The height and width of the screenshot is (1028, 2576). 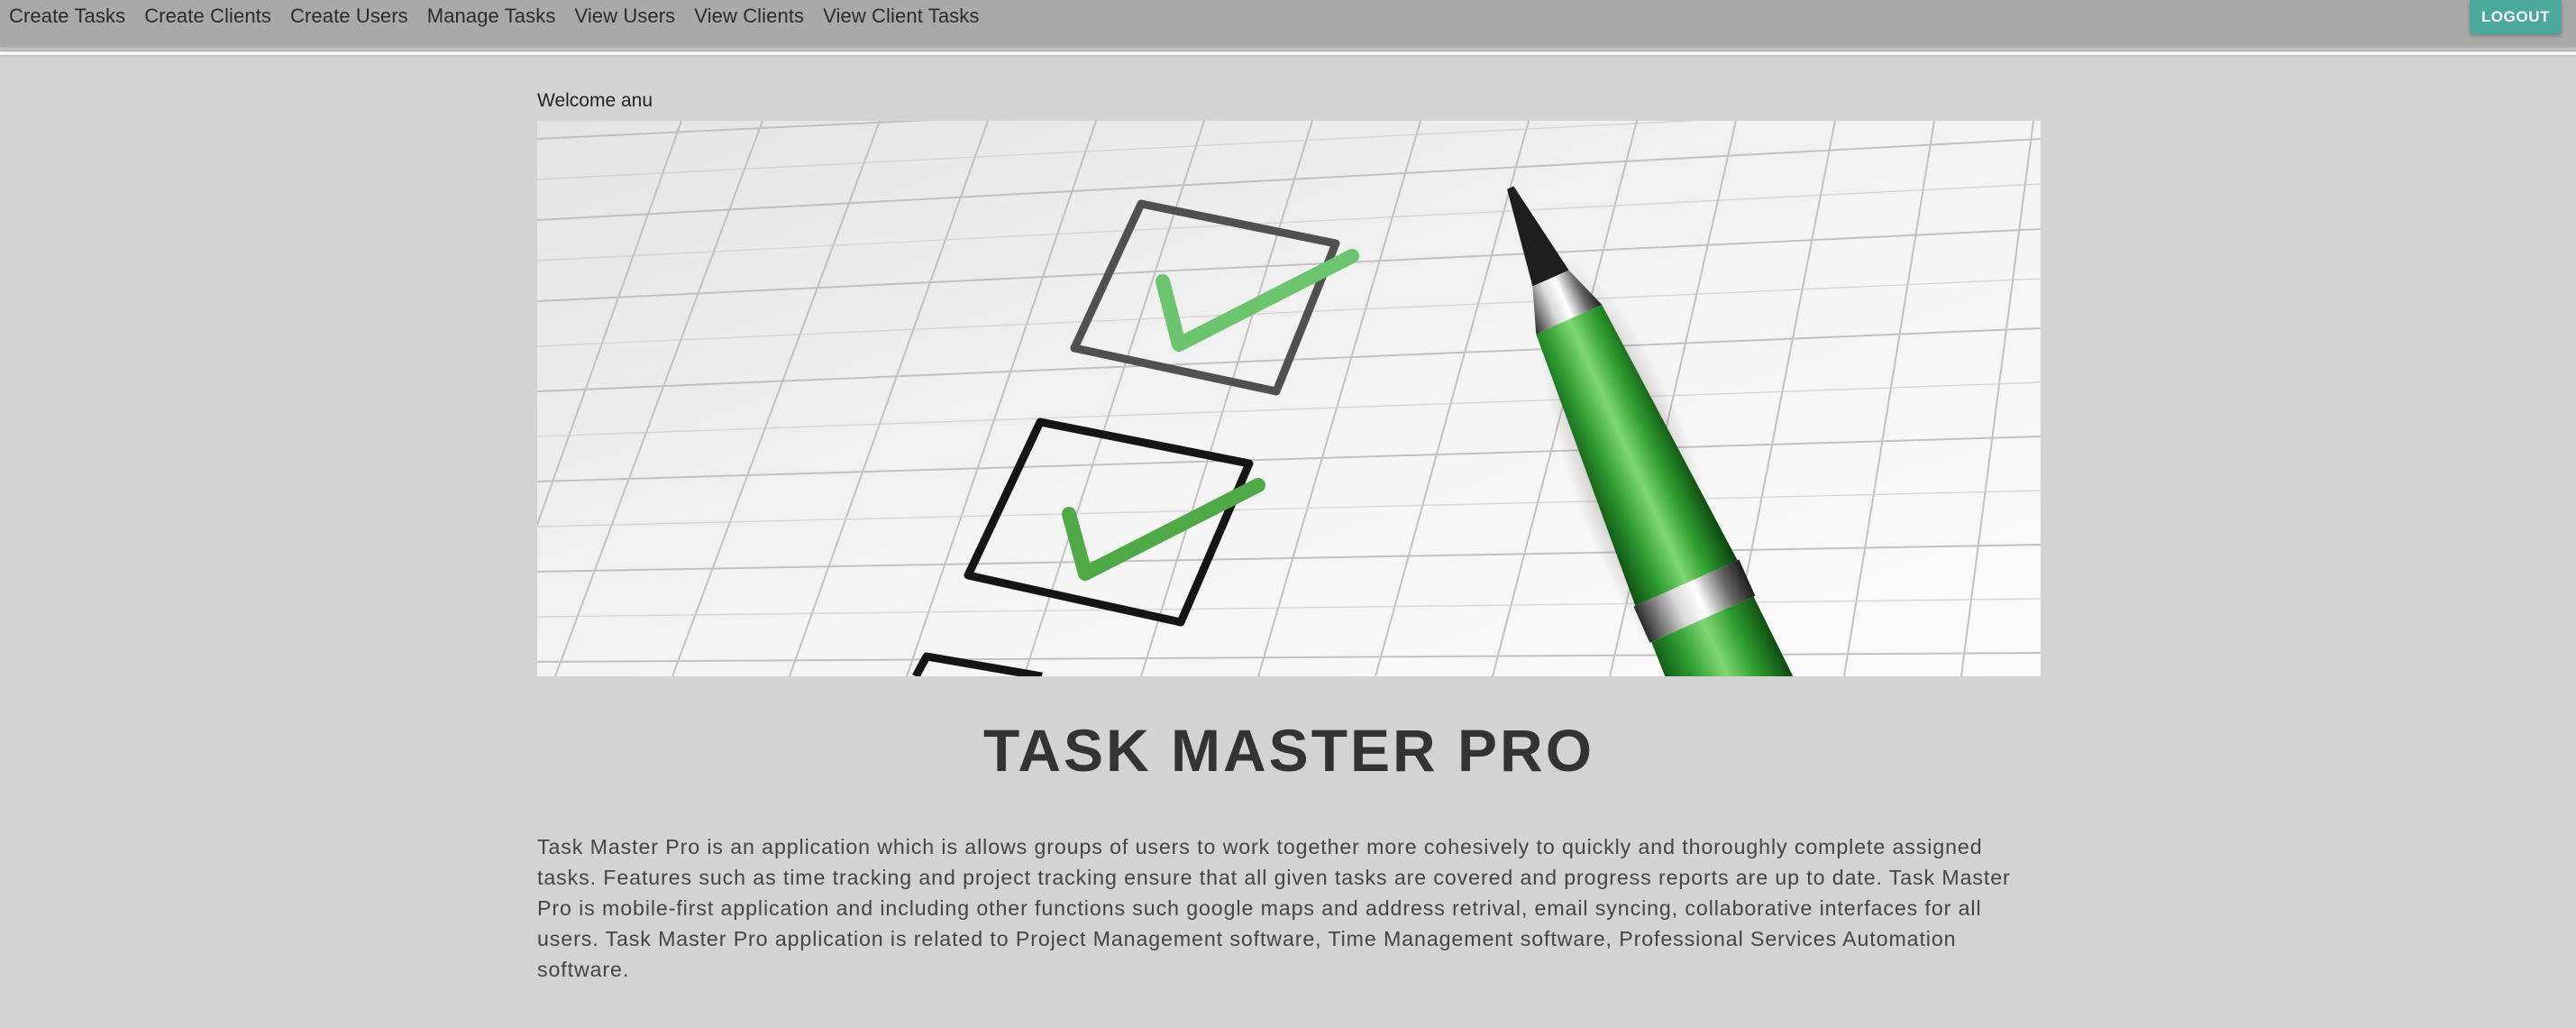 I want to click on nav-link-create-clients: Create Clients, so click(x=207, y=16).